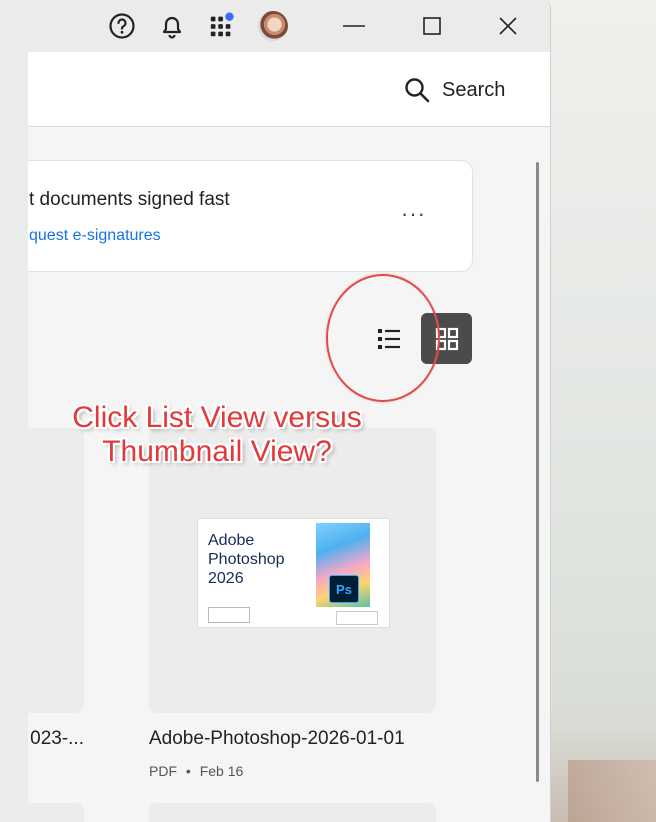 The image size is (656, 822). What do you see at coordinates (246, 559) in the screenshot?
I see `thumbnail-title: Adobe Photoshop 2026` at bounding box center [246, 559].